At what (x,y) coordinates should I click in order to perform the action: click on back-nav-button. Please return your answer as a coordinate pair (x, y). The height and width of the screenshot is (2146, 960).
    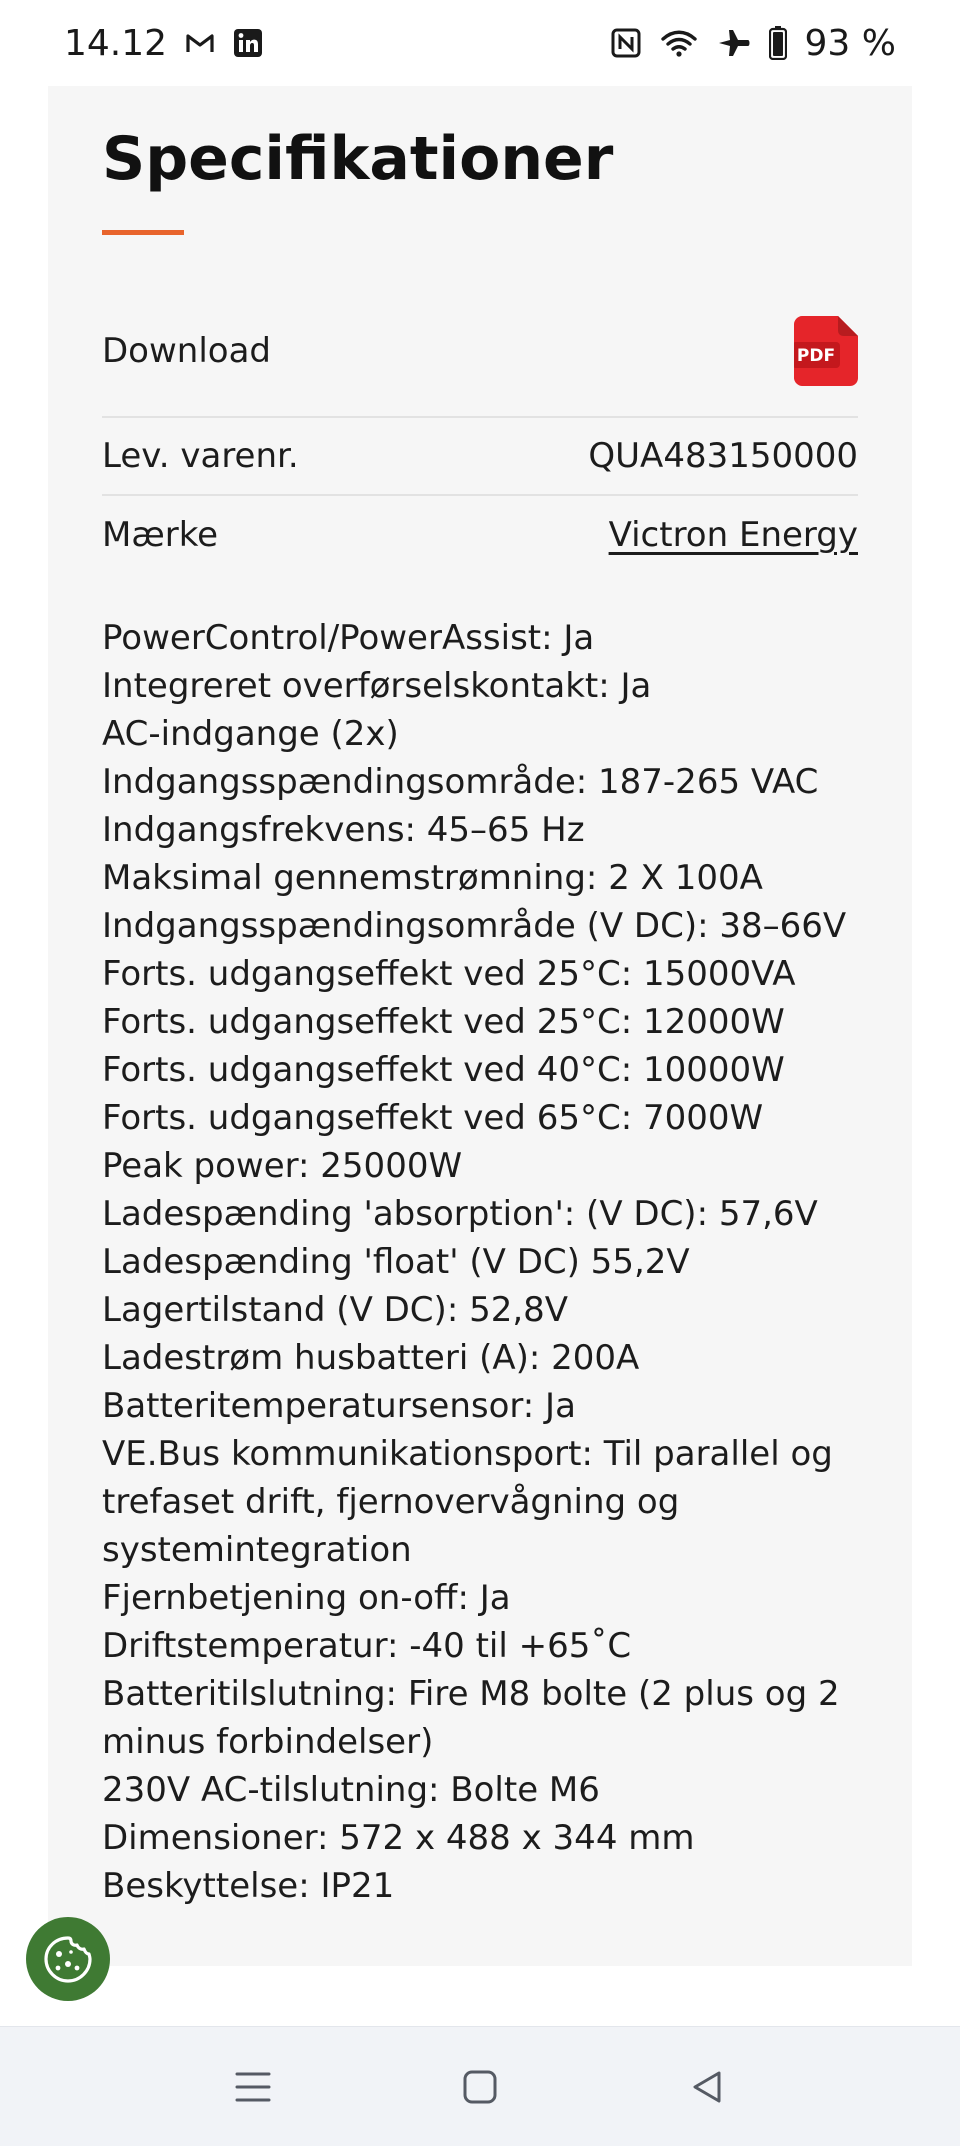
    Looking at the image, I should click on (707, 2087).